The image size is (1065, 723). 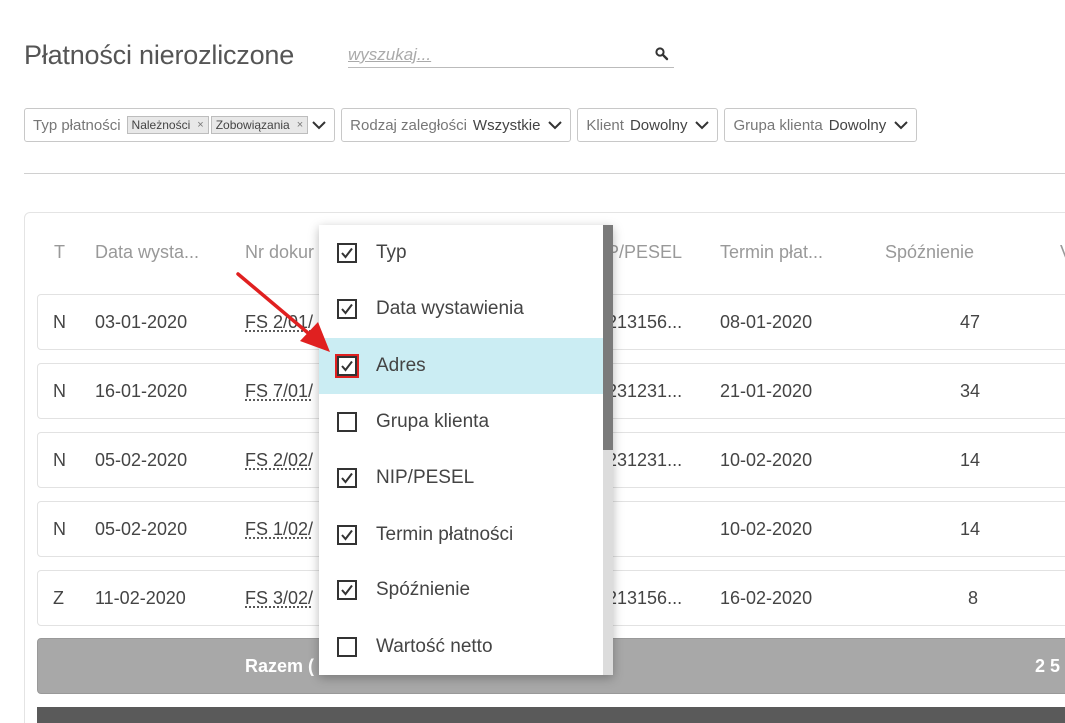 What do you see at coordinates (1047, 666) in the screenshot?
I see `total-value: 2 5` at bounding box center [1047, 666].